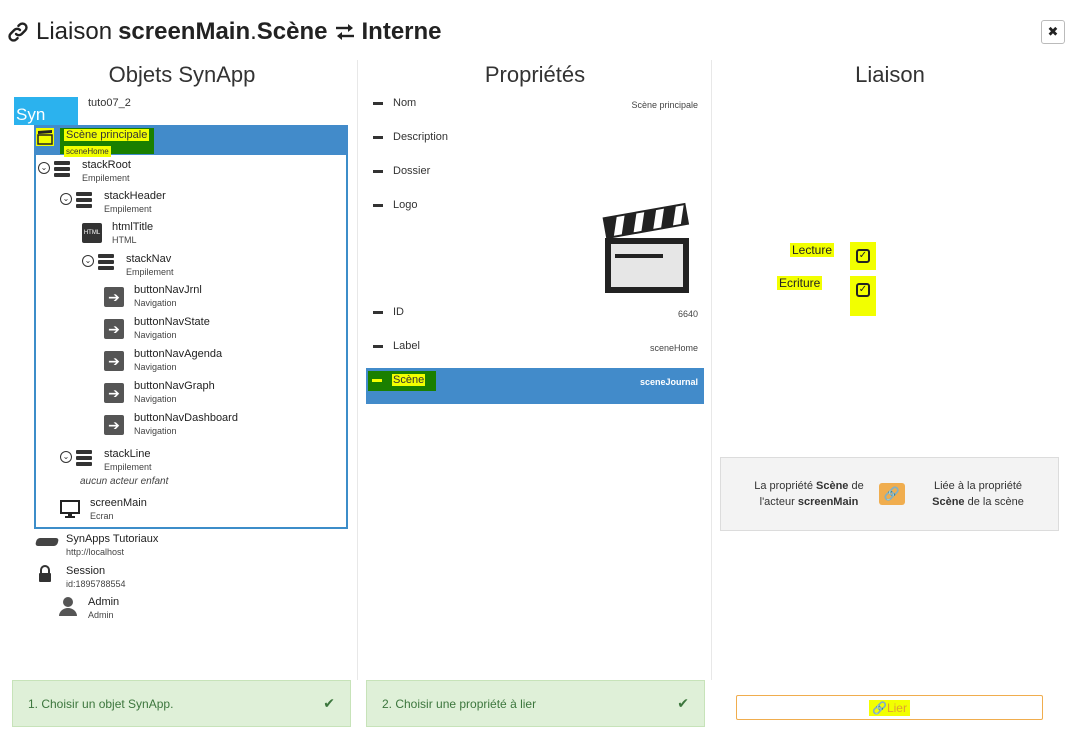 The width and height of the screenshot is (1074, 742). What do you see at coordinates (45, 576) in the screenshot?
I see `lock-icon` at bounding box center [45, 576].